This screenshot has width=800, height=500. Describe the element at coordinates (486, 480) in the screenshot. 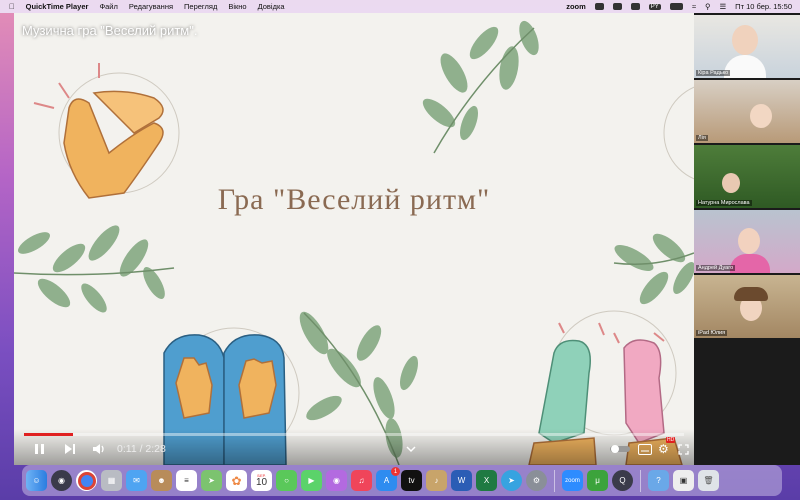

I see `excel-icon: X` at that location.